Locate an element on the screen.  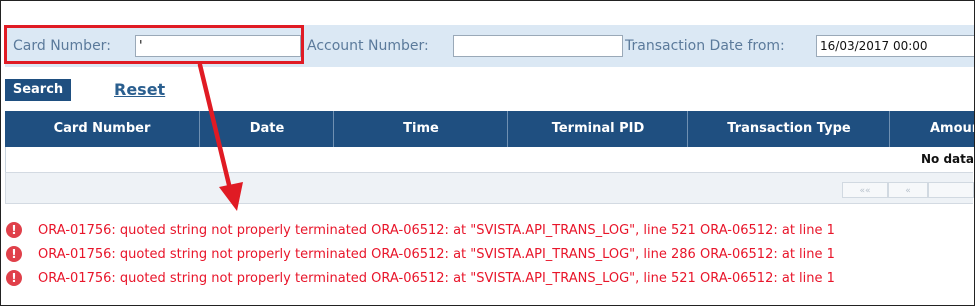
no-data-message: No data is located at coordinates (947, 159).